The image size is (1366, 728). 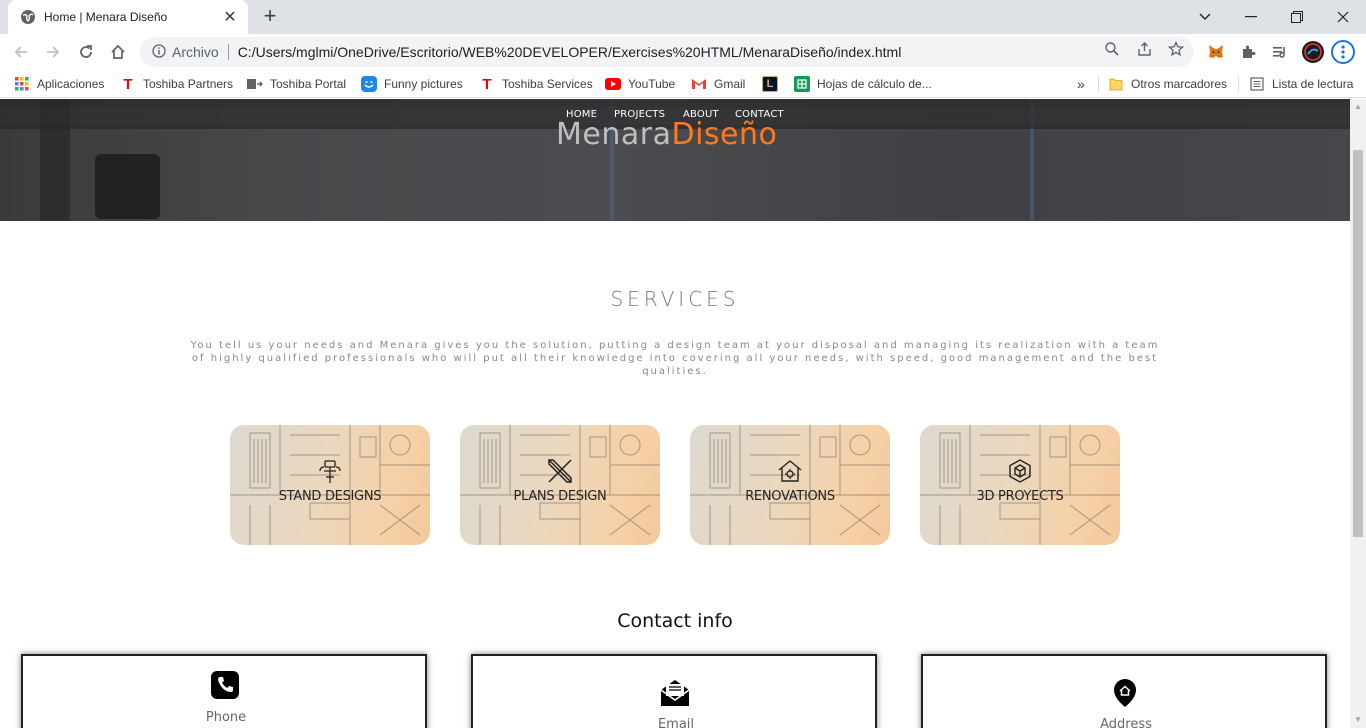 I want to click on contact-card-phone: Phone, so click(x=224, y=691).